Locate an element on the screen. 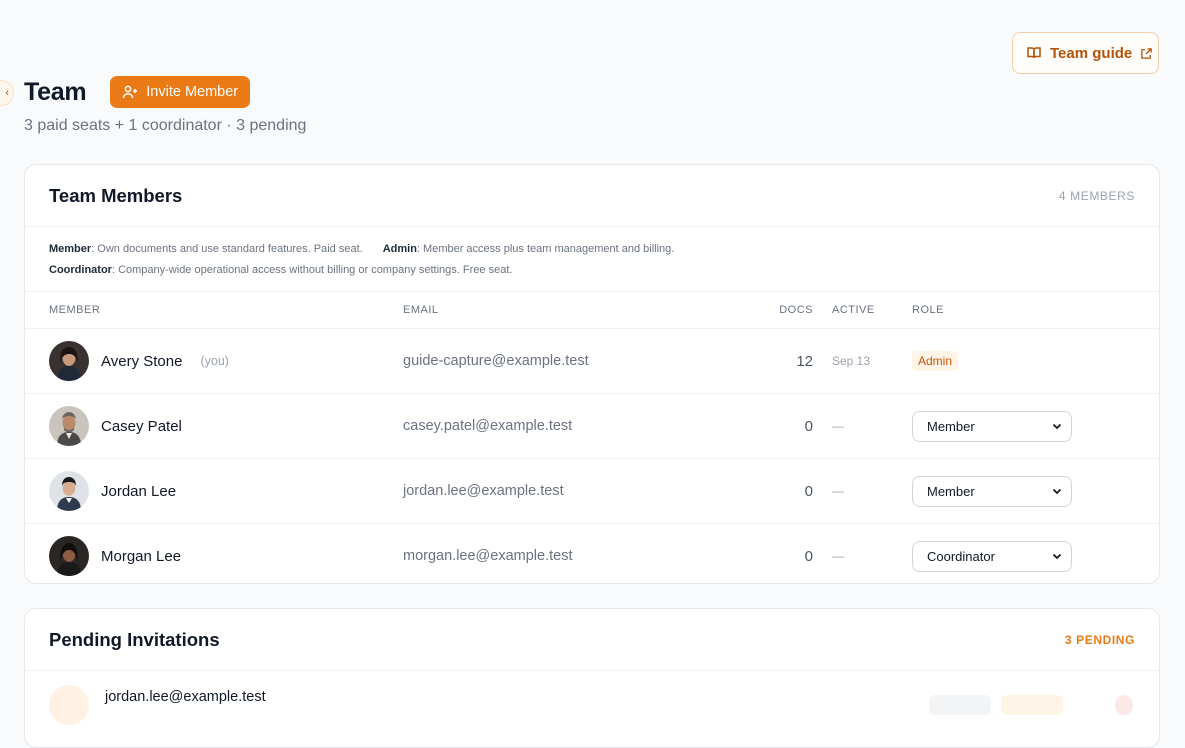 This screenshot has width=1185, height=748. invite-member-button: Invite Member is located at coordinates (180, 92).